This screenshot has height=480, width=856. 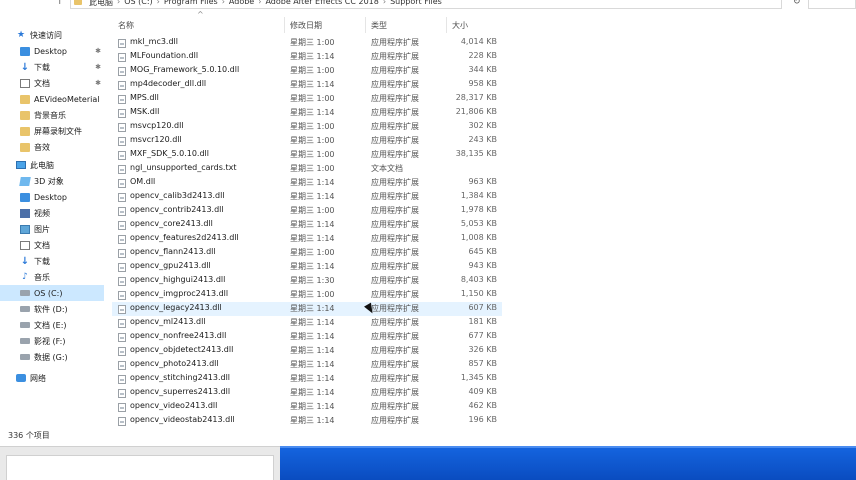 I want to click on column-type-header: 类型, so click(x=379, y=25).